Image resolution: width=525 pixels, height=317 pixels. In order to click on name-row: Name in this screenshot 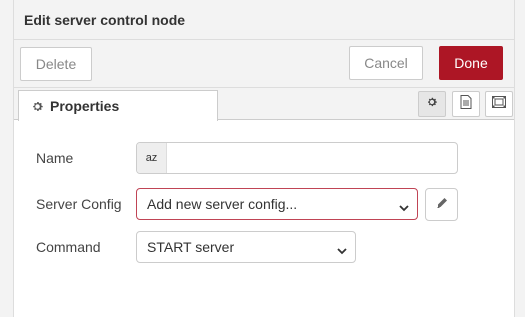, I will do `click(86, 158)`.